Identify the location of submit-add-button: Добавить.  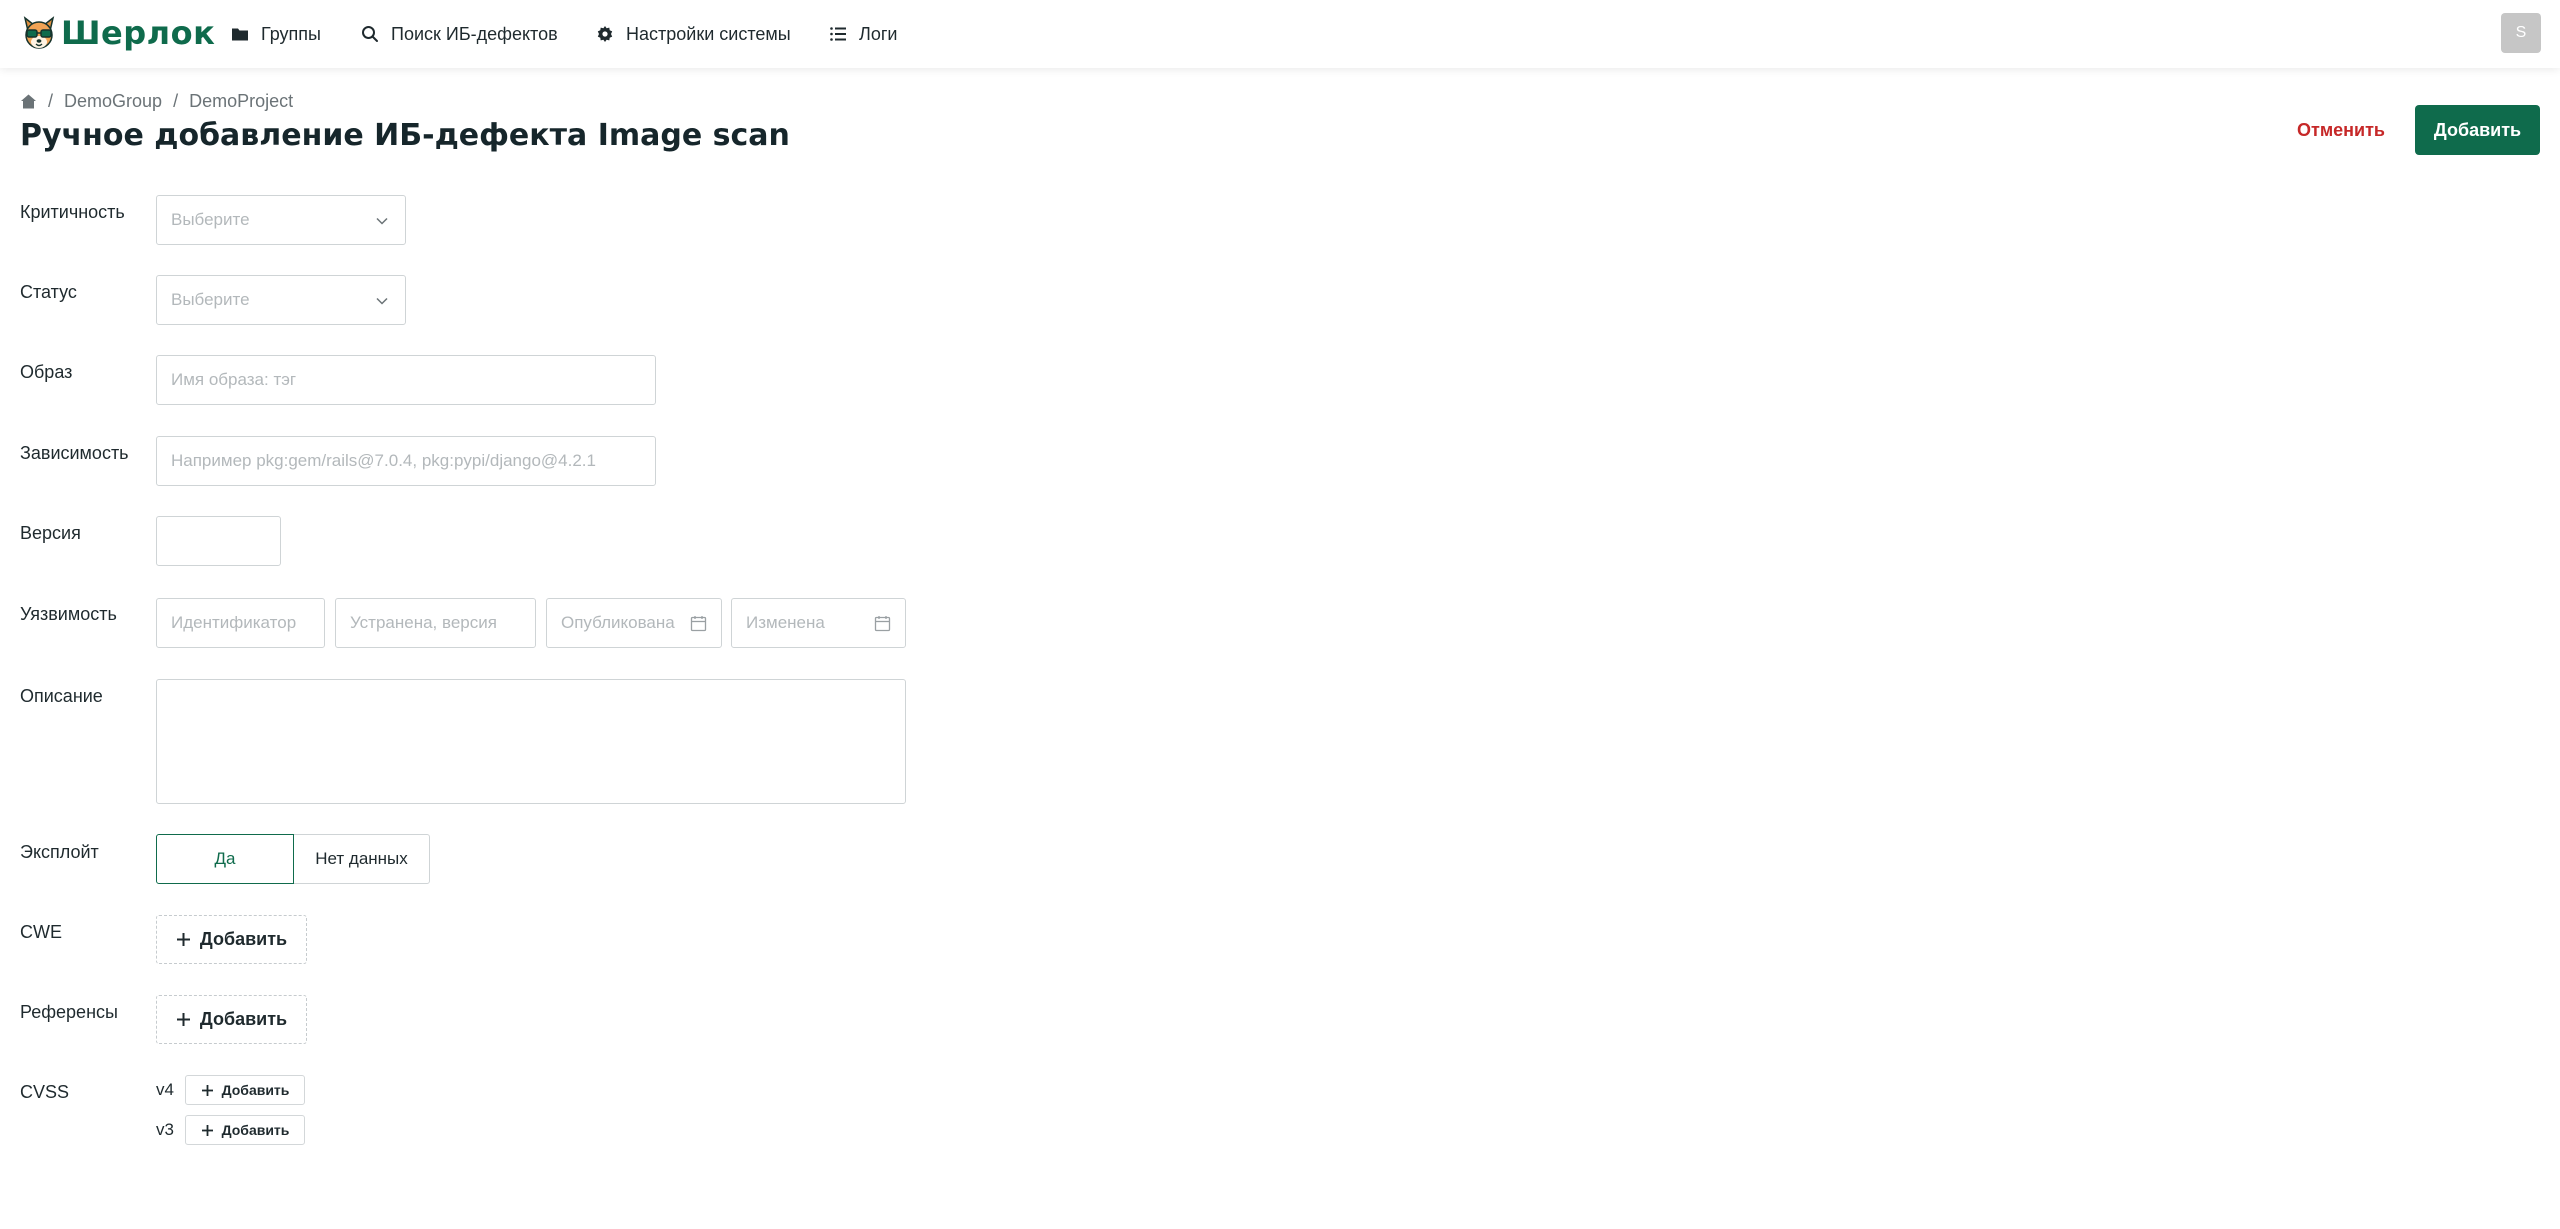
(2477, 130).